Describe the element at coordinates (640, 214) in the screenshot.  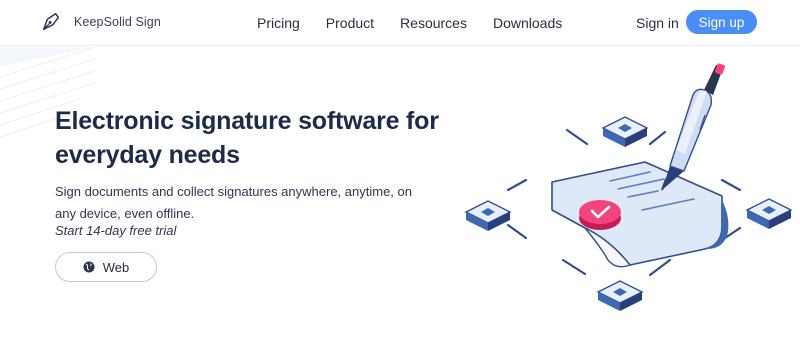
I see `document-icon` at that location.